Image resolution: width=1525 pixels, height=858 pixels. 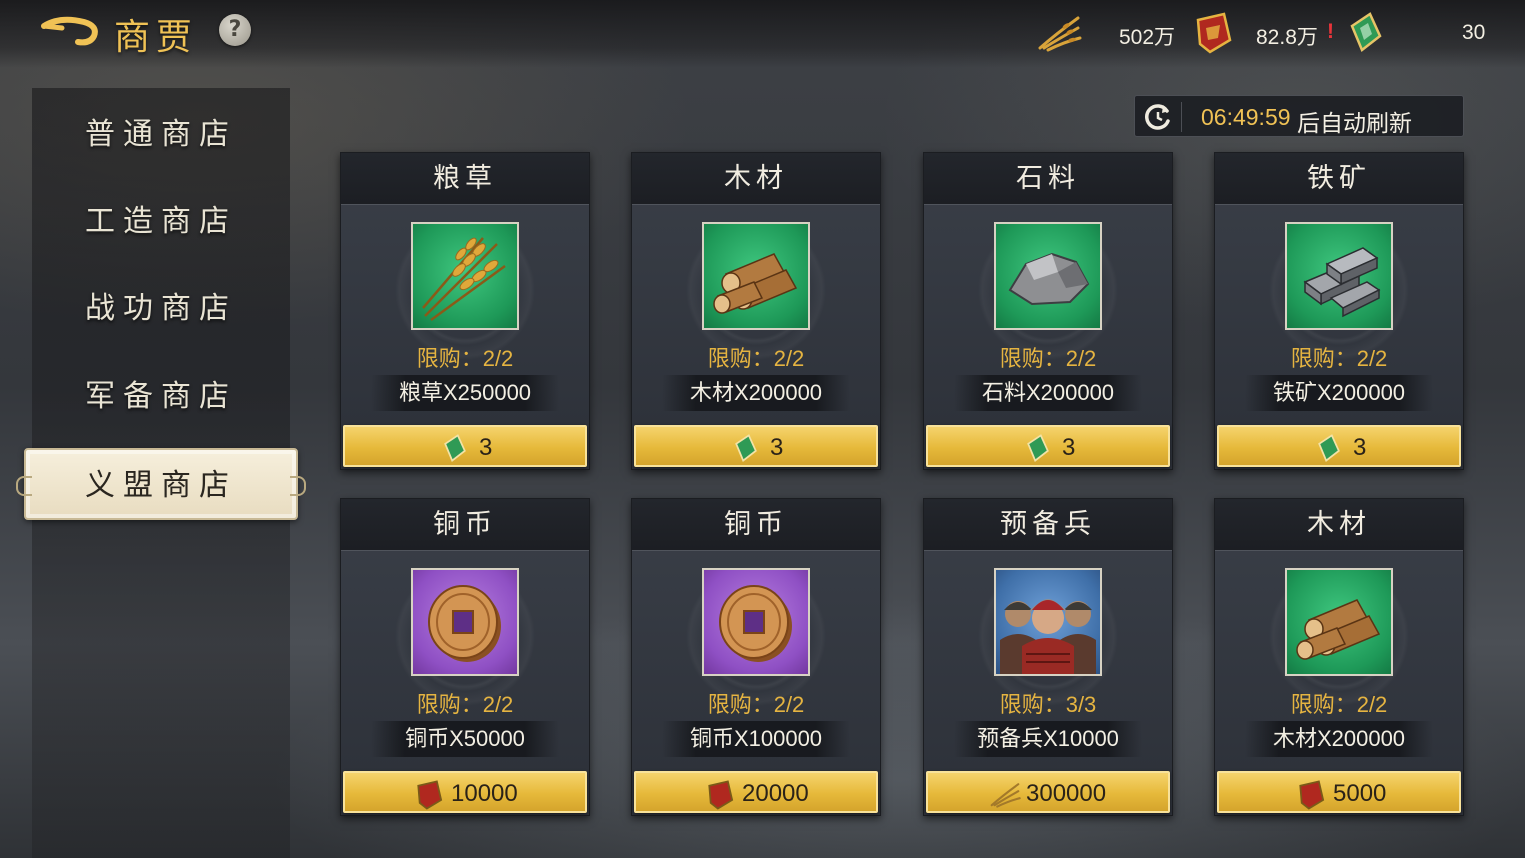 I want to click on shop-card: 铁矿 限购：2/2 铁矿X200000 3, so click(x=1339, y=311).